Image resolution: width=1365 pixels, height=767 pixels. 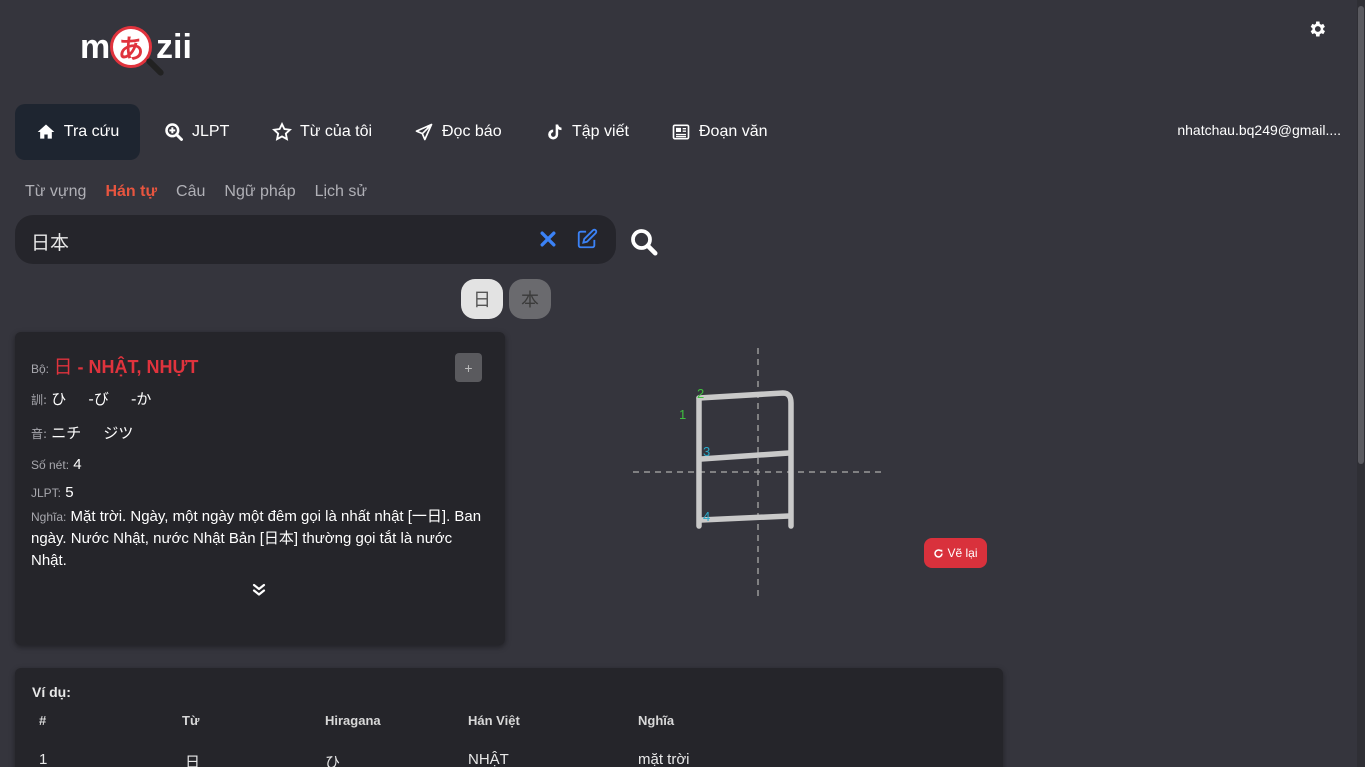 I want to click on radical-kanji: 日, so click(x=63, y=367).